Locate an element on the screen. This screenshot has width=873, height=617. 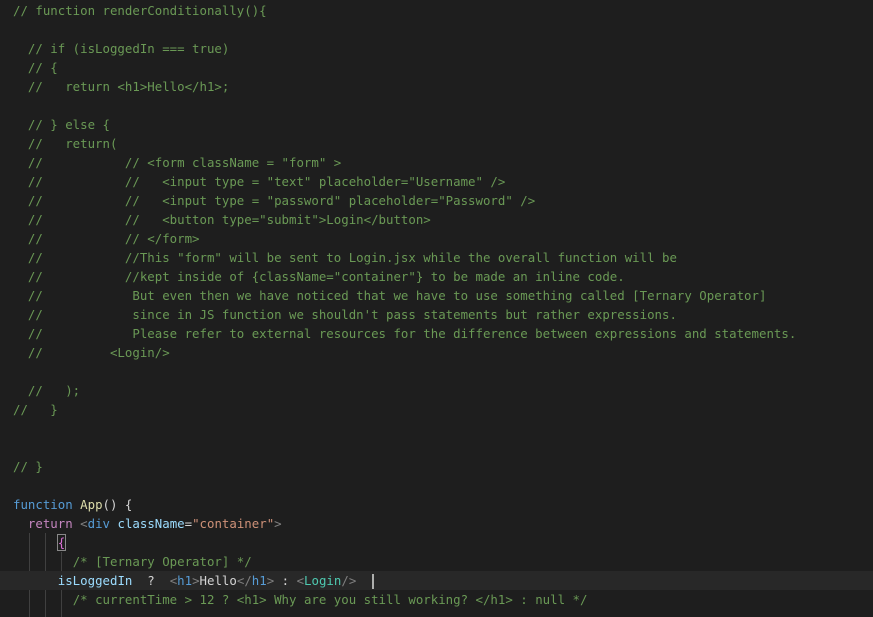
comment-text: // function renderConditionally(){ is located at coordinates (140, 10).